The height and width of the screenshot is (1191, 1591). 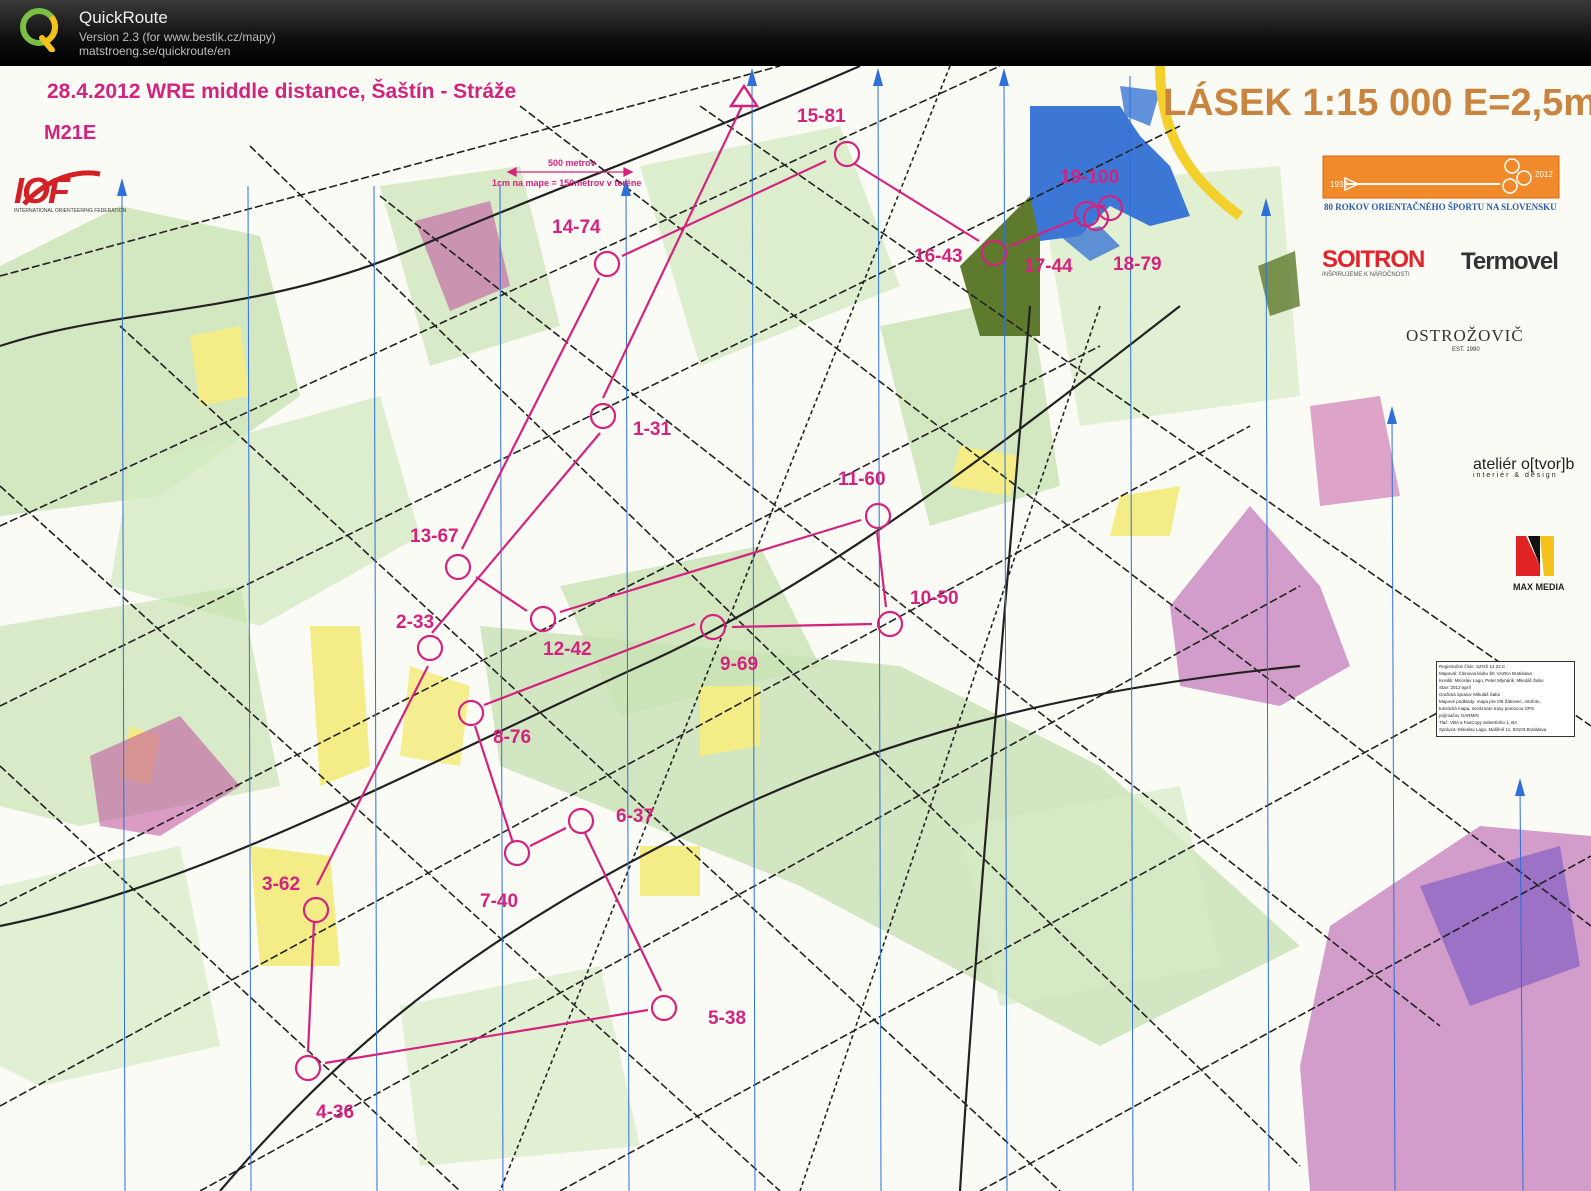 I want to click on sponsor-termovel: Termovel, so click(x=1510, y=261).